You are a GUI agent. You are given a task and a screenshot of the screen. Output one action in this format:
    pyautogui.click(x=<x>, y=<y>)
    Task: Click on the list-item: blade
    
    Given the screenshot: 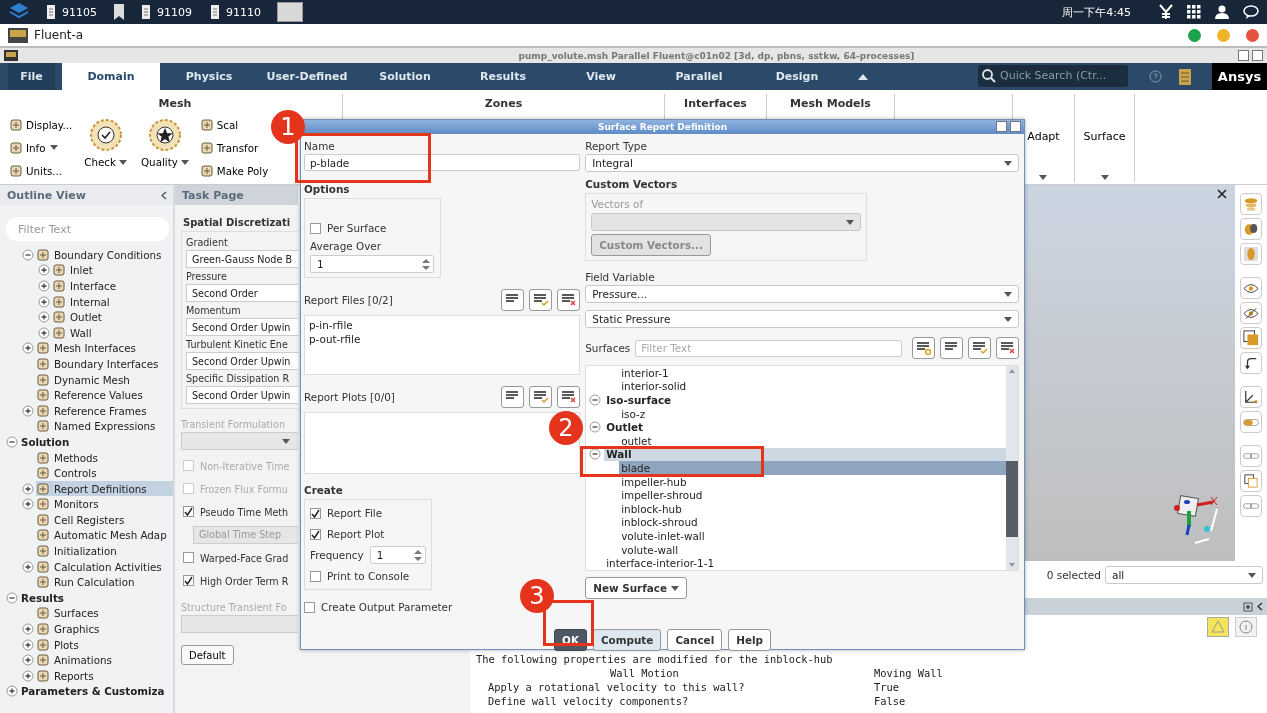 What is the action you would take?
    pyautogui.click(x=812, y=468)
    